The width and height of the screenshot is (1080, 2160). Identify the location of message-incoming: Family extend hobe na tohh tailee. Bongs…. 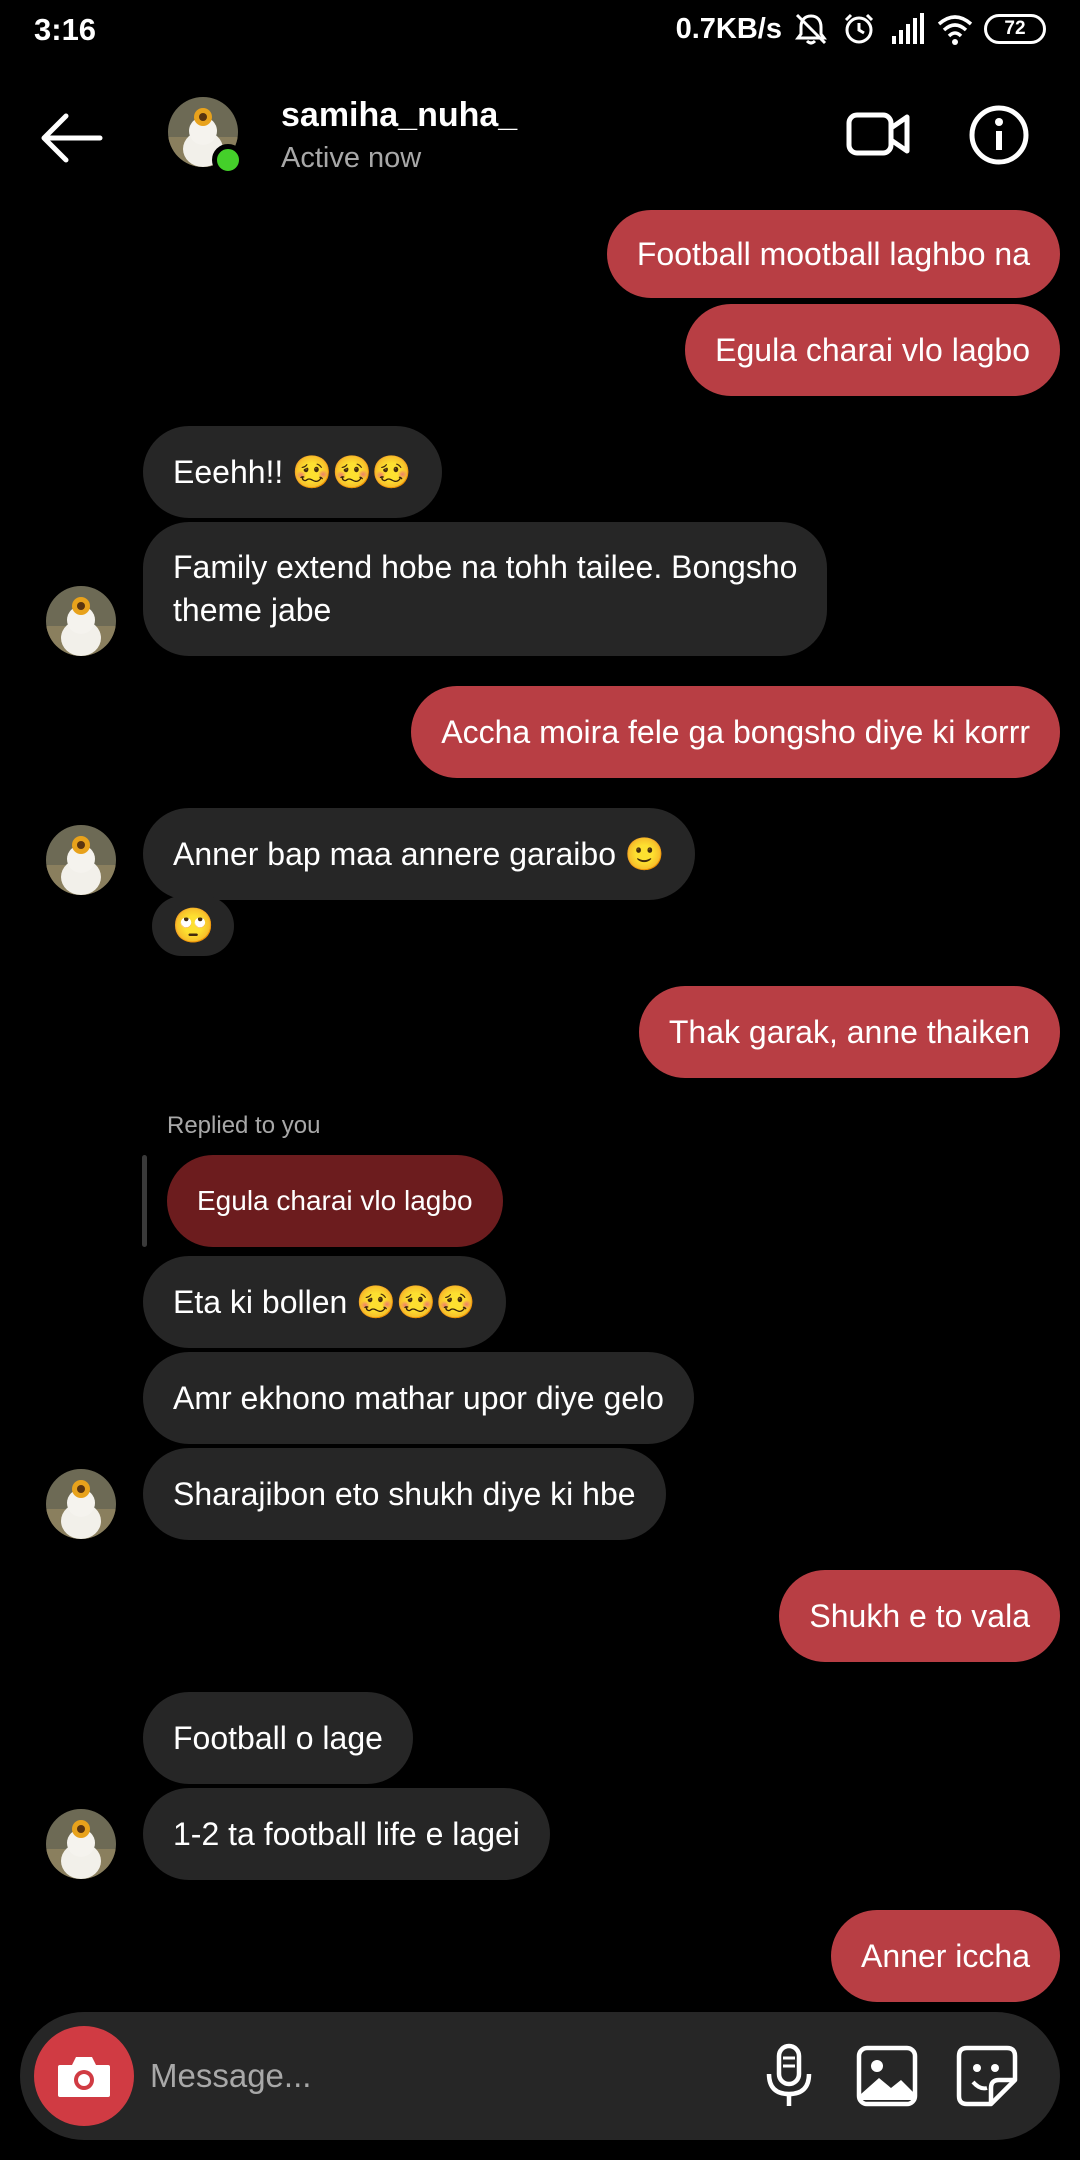
(485, 589).